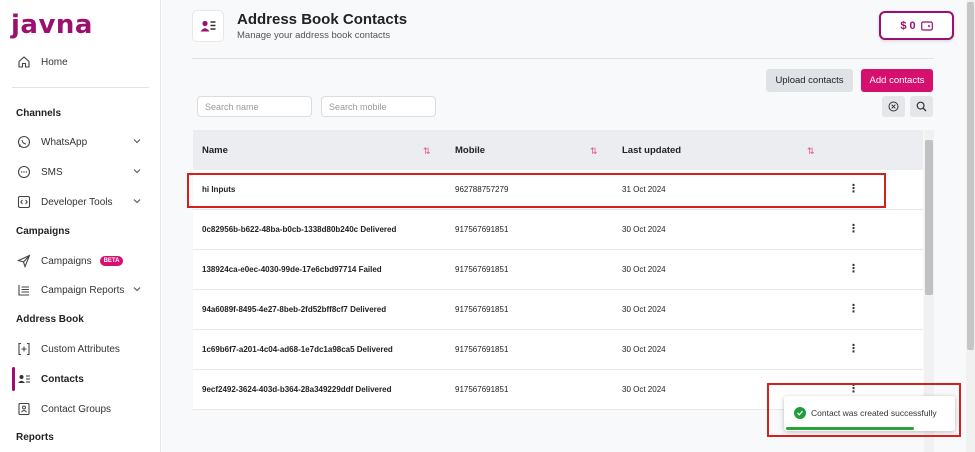 The image size is (975, 452). Describe the element at coordinates (254, 106) in the screenshot. I see `search-name-input: Search name` at that location.